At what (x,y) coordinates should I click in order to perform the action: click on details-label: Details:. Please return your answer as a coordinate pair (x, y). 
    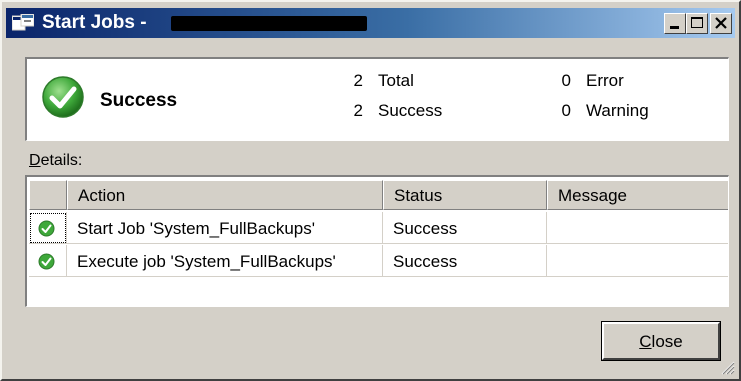
    Looking at the image, I should click on (55, 161).